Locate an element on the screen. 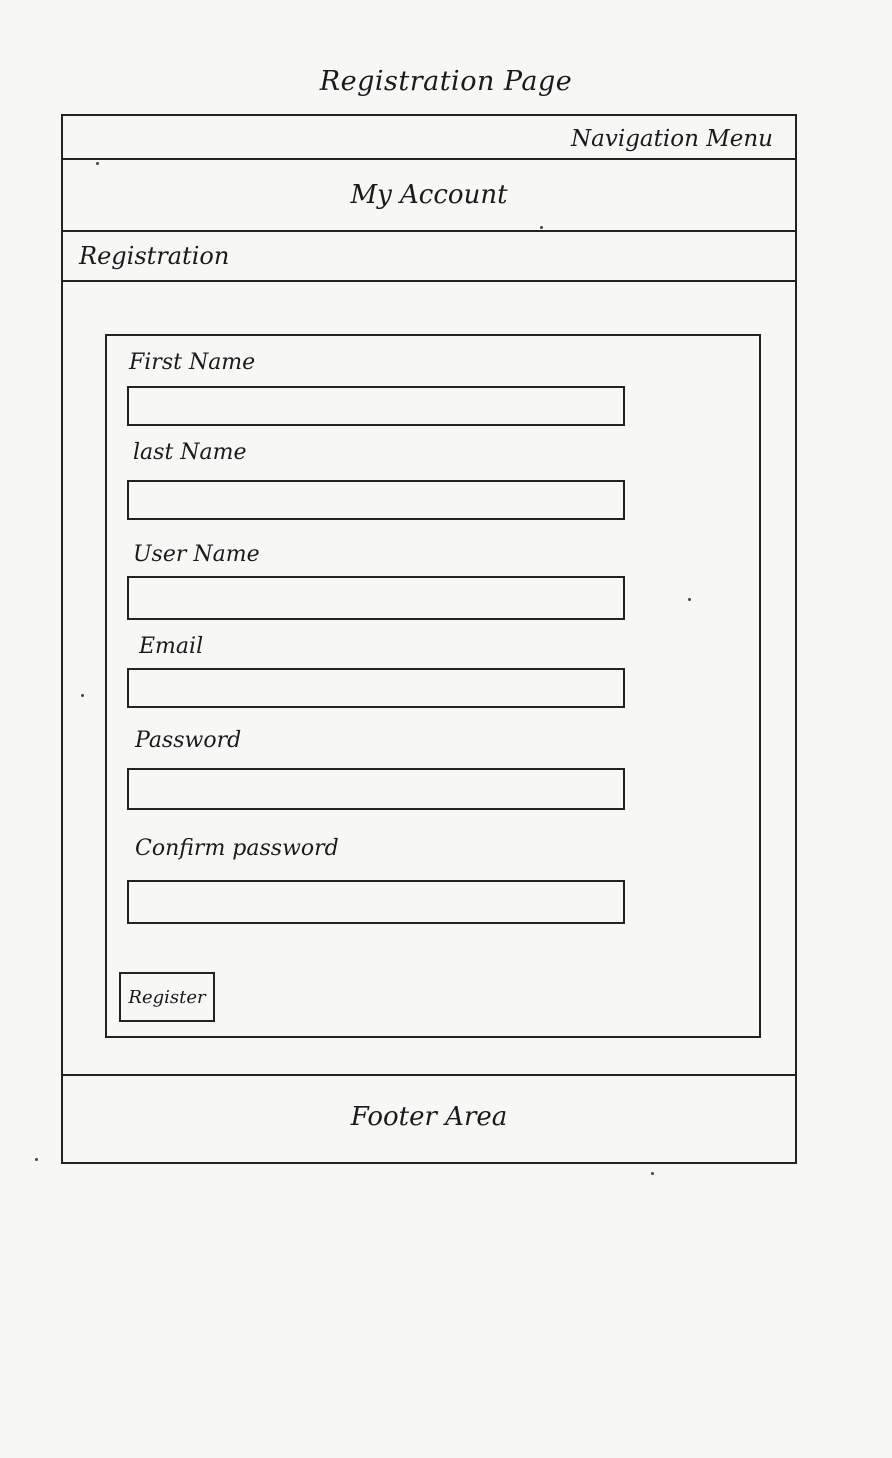  email-input is located at coordinates (376, 688).